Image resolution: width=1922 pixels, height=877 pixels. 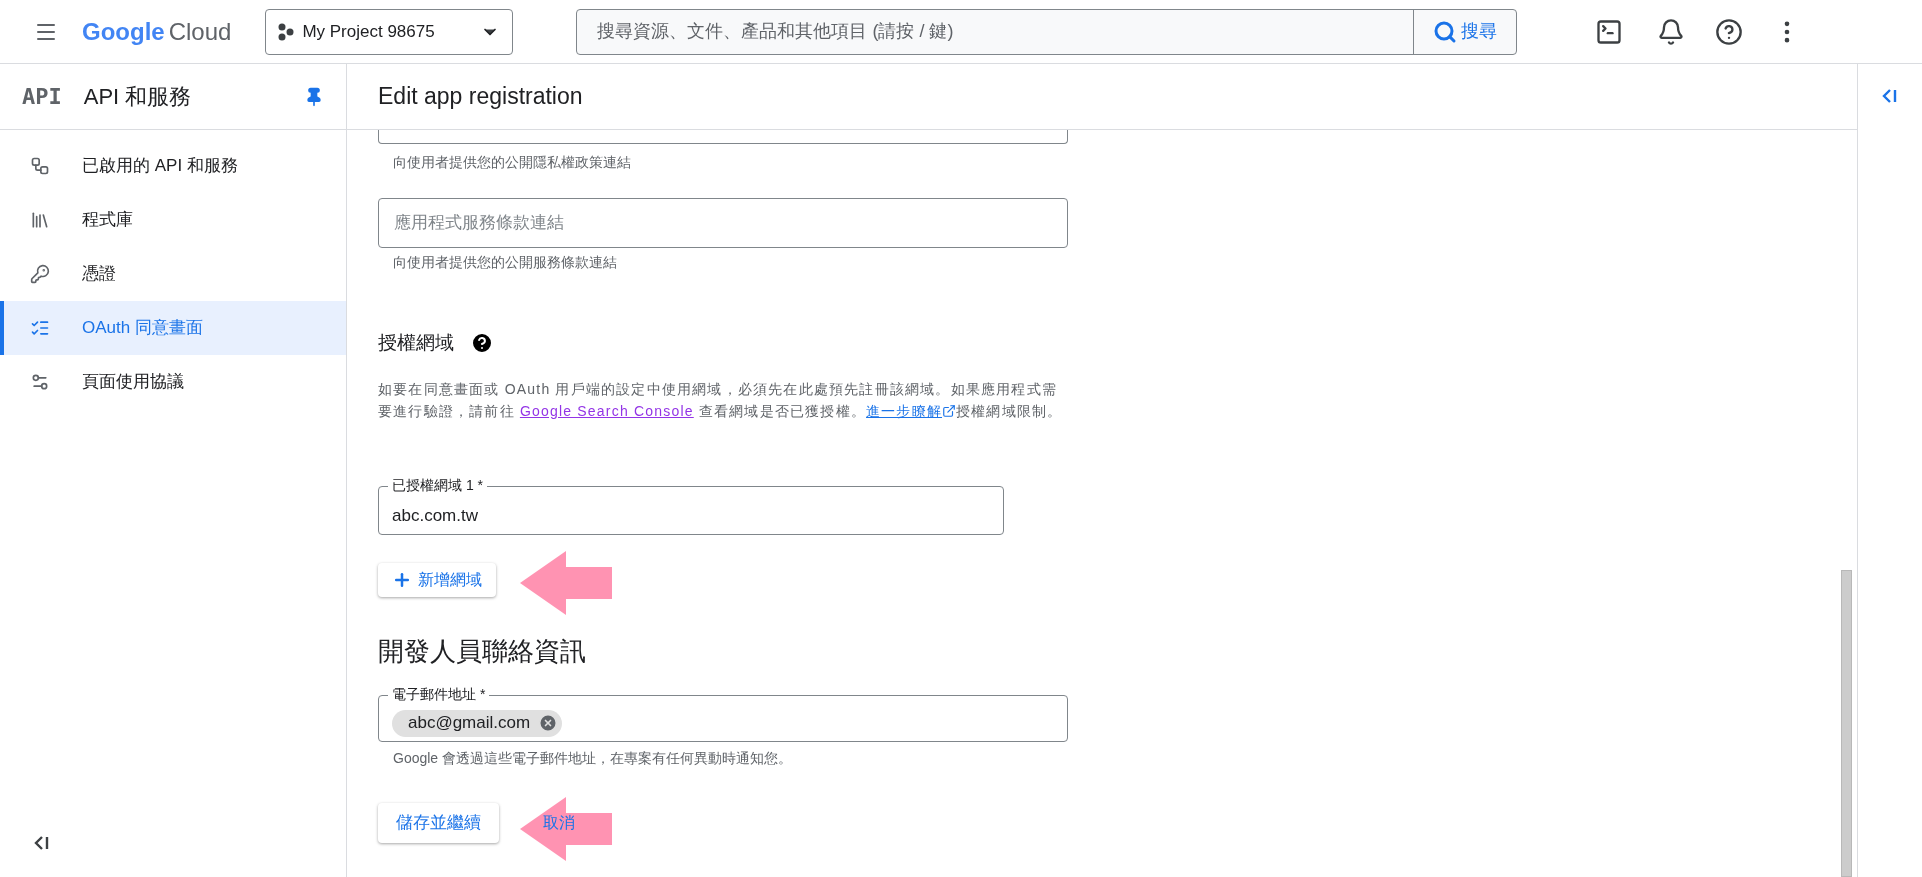 What do you see at coordinates (512, 162) in the screenshot?
I see `field-hint: 向使用者提供您的公開隱私權政策連結` at bounding box center [512, 162].